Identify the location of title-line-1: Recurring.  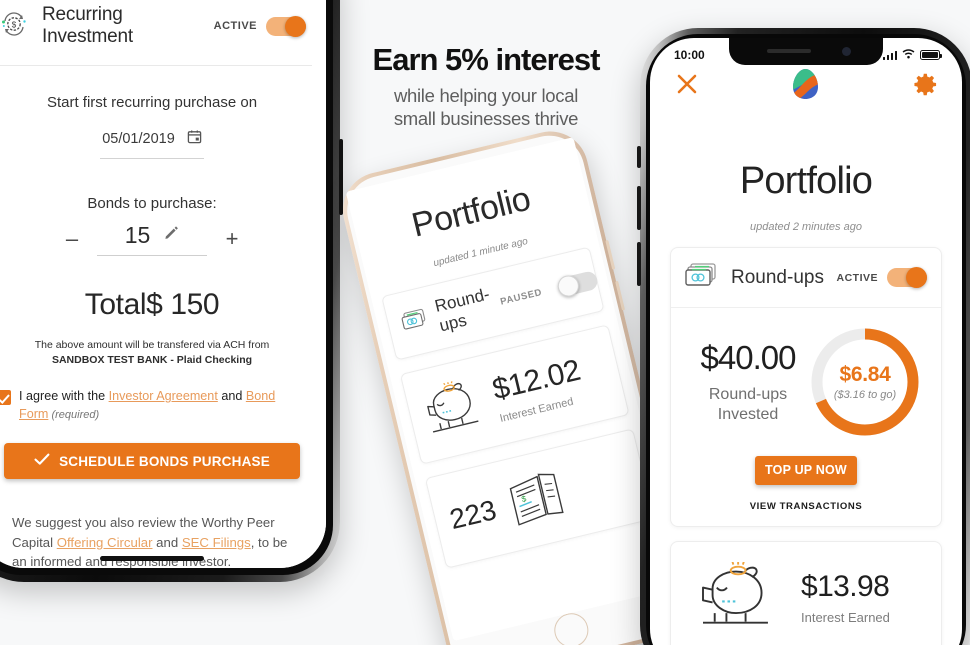
(82, 14).